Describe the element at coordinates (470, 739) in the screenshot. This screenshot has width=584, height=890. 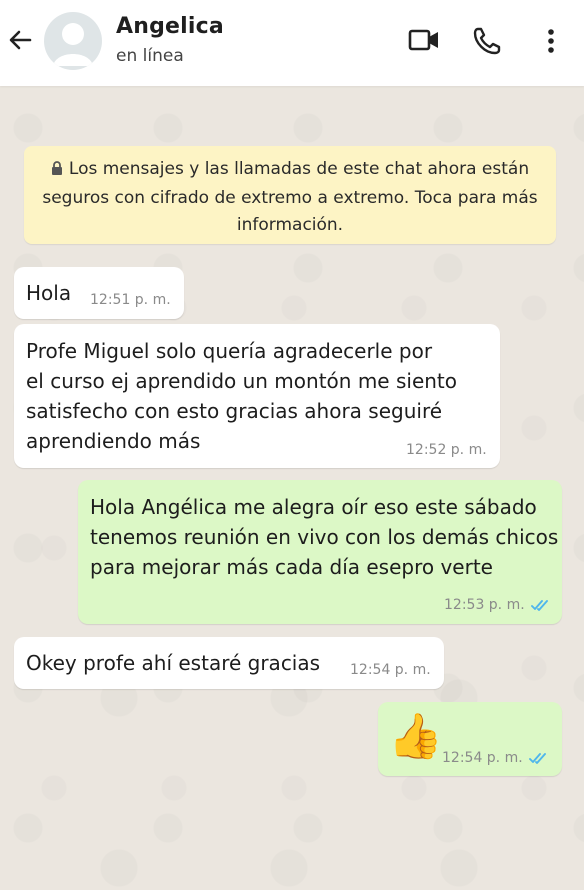
I see `message-bubble-outgoing: 👍 12:54 p. m.` at that location.